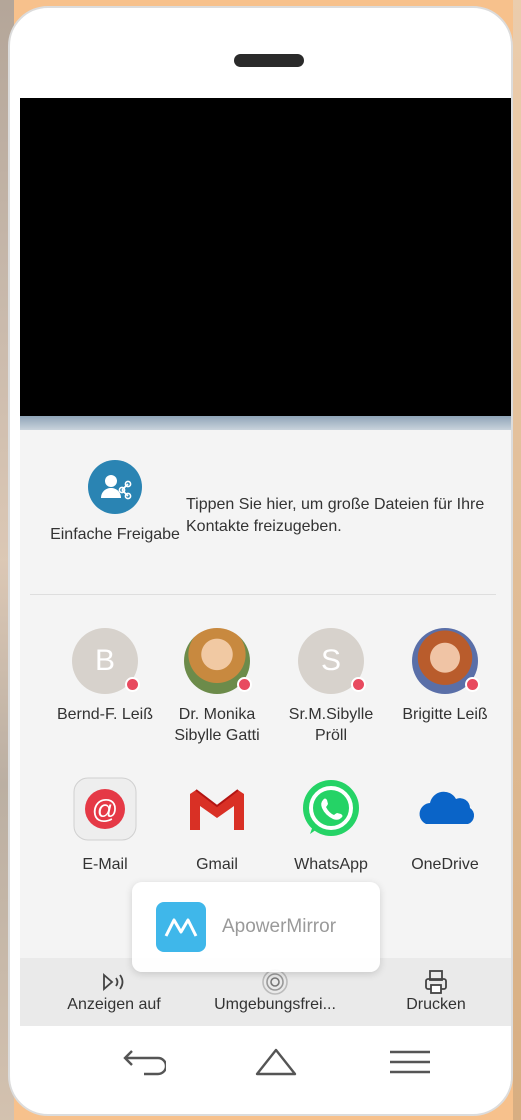 This screenshot has width=521, height=1120. What do you see at coordinates (263, 594) in the screenshot?
I see `divider` at bounding box center [263, 594].